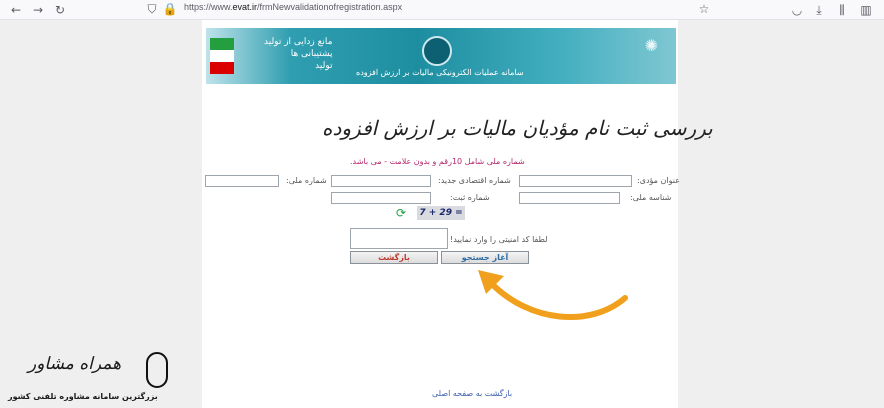 Image resolution: width=884 pixels, height=408 pixels. Describe the element at coordinates (381, 181) in the screenshot. I see `new-economic-code-input` at that location.